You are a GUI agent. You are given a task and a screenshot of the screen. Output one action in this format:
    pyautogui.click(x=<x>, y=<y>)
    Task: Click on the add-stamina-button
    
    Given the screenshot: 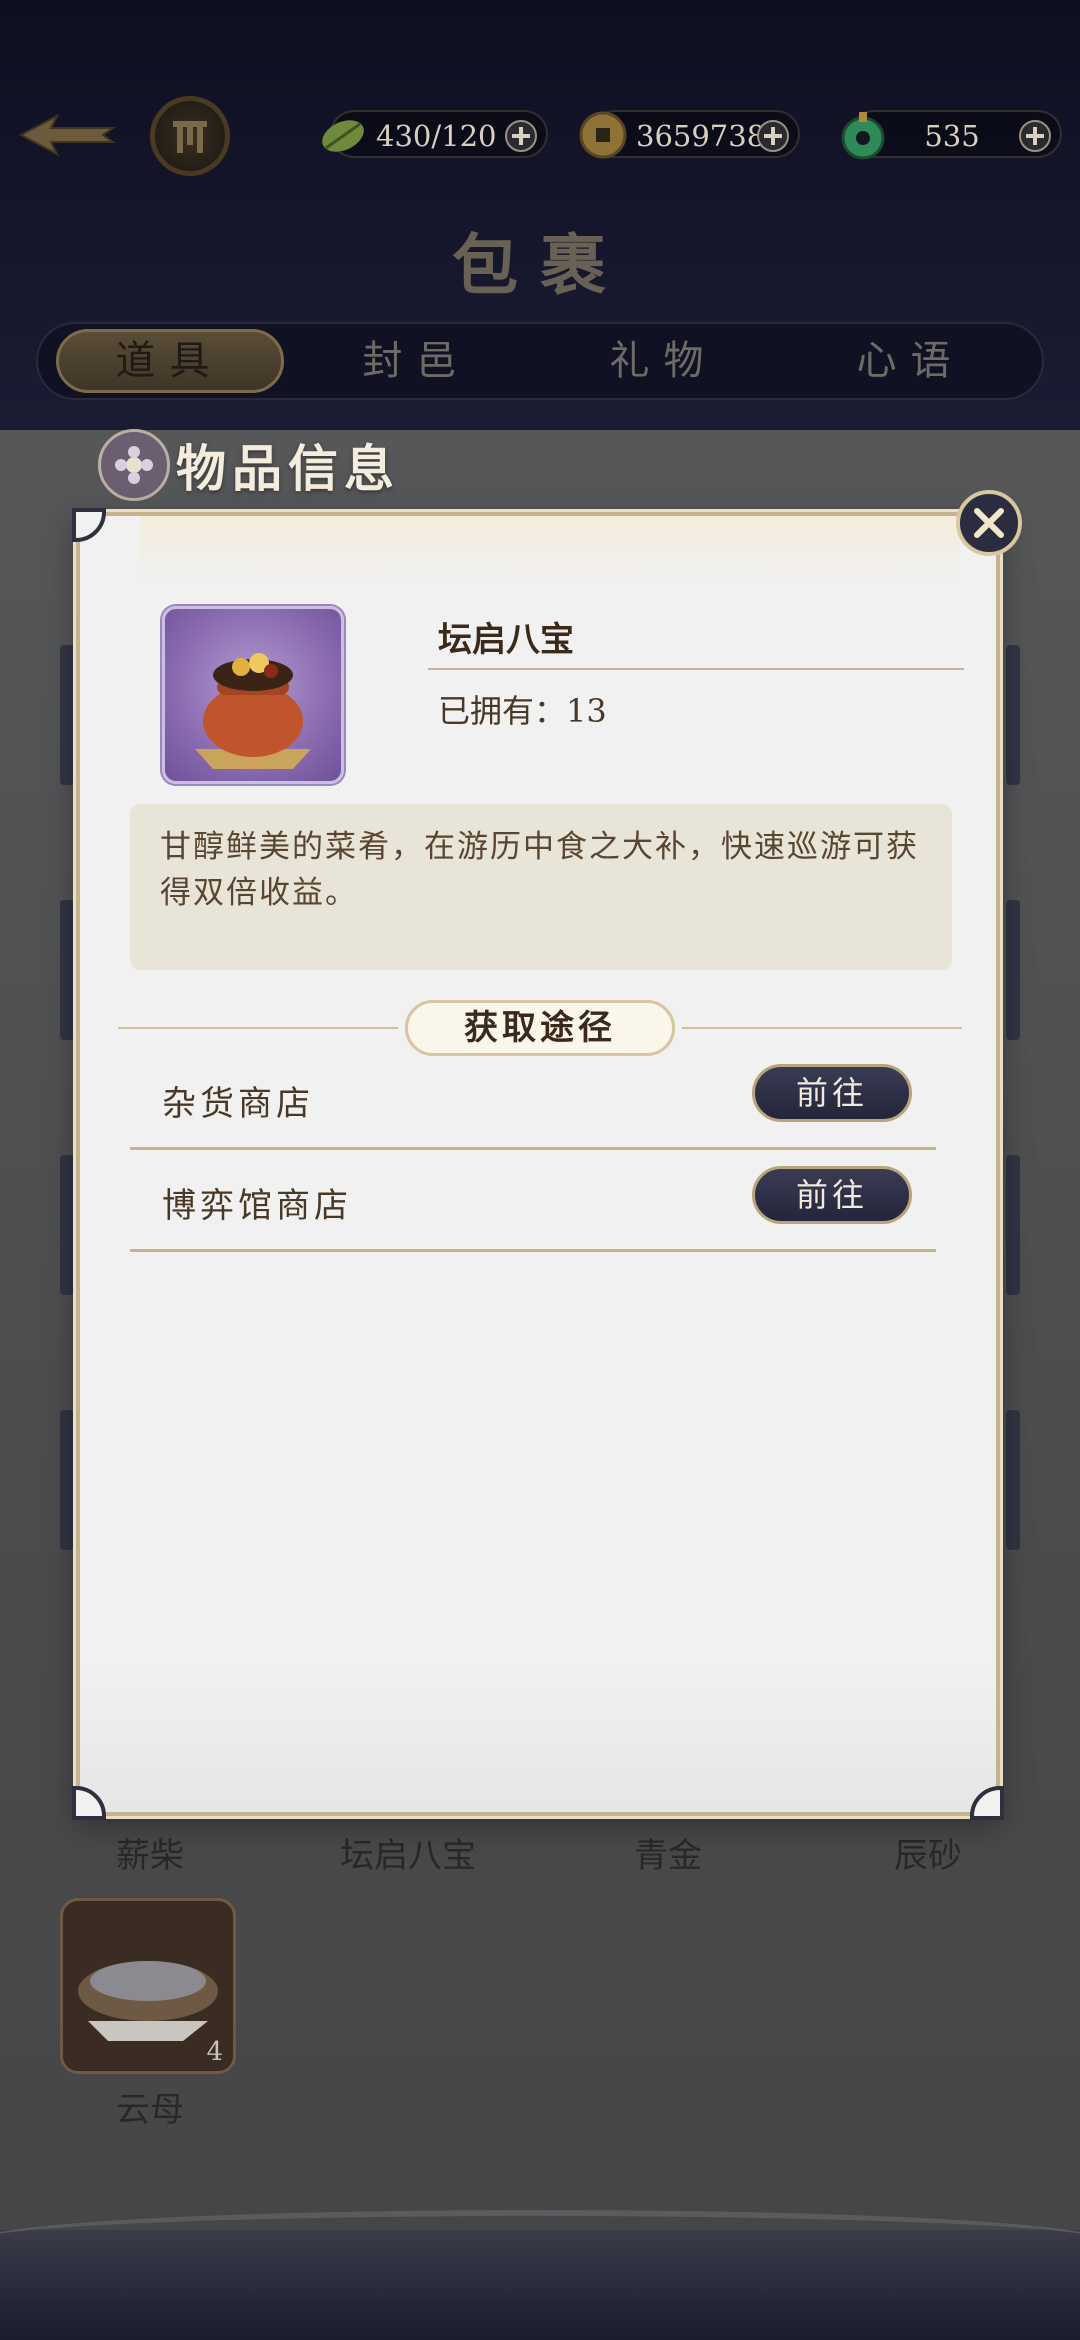 What is the action you would take?
    pyautogui.click(x=521, y=136)
    